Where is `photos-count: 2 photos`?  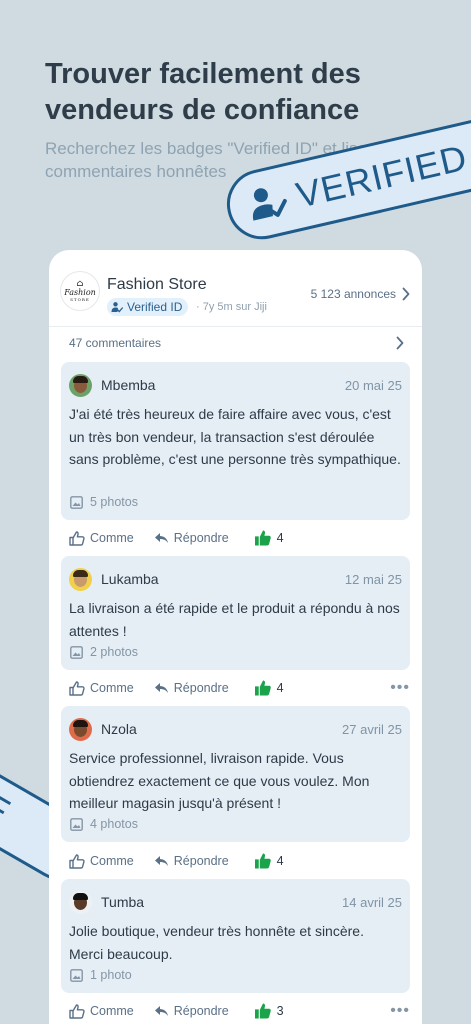 photos-count: 2 photos is located at coordinates (114, 652).